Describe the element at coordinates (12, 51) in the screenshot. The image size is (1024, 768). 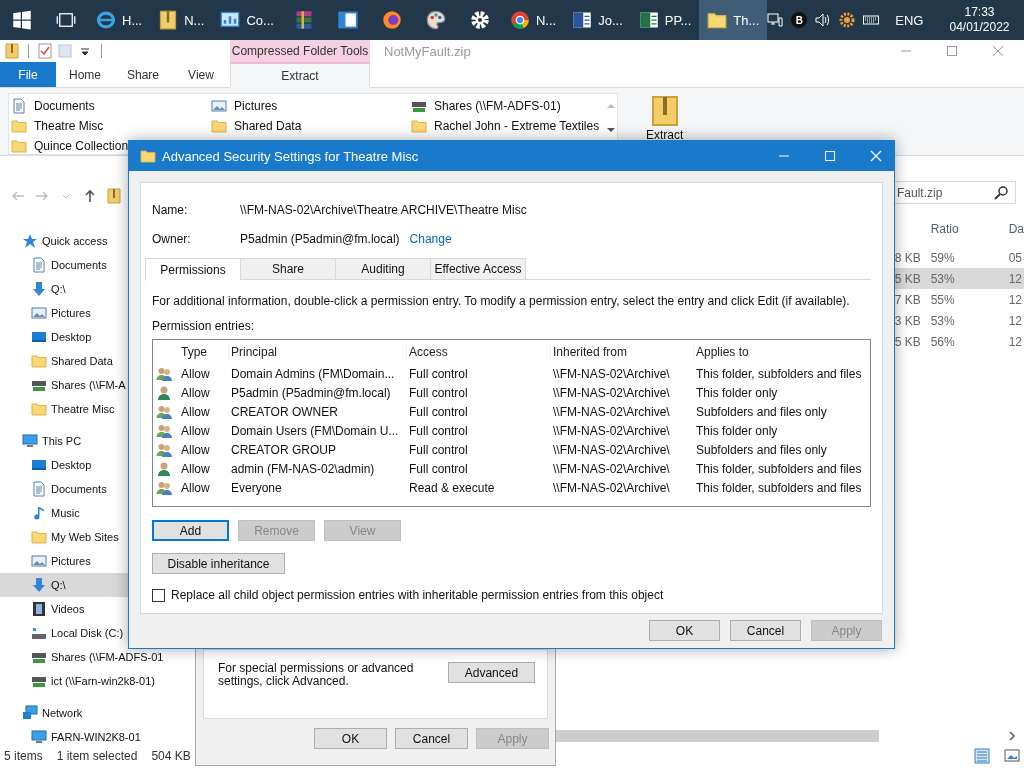
I see `zip-folder-icon` at that location.